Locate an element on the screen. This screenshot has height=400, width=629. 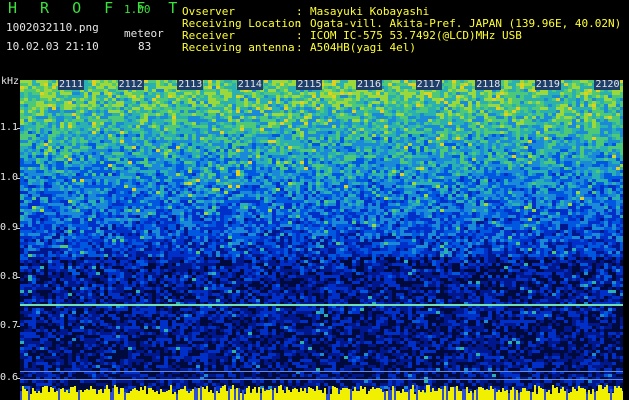
y-tick-label: 0.7 is located at coordinates (9, 325).